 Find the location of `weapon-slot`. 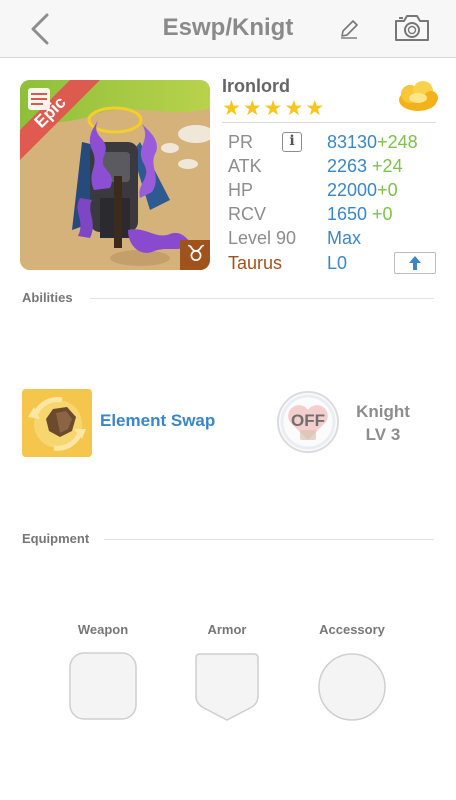

weapon-slot is located at coordinates (103, 688).